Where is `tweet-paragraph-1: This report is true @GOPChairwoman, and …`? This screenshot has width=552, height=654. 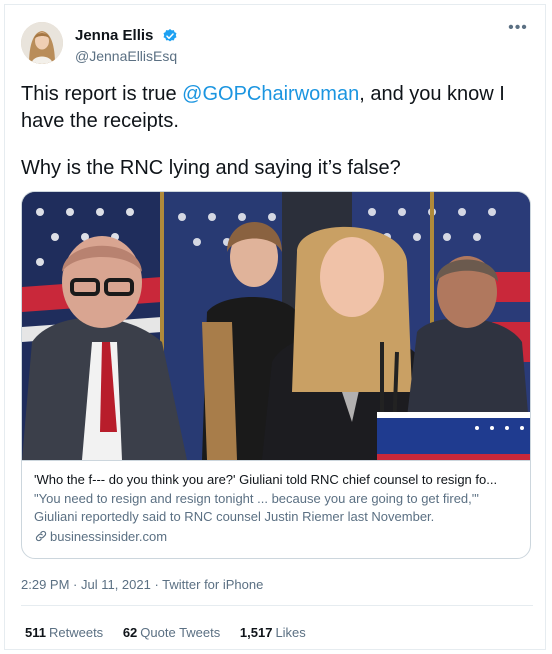
tweet-paragraph-1: This report is true @GOPChairwoman, and … is located at coordinates (277, 108).